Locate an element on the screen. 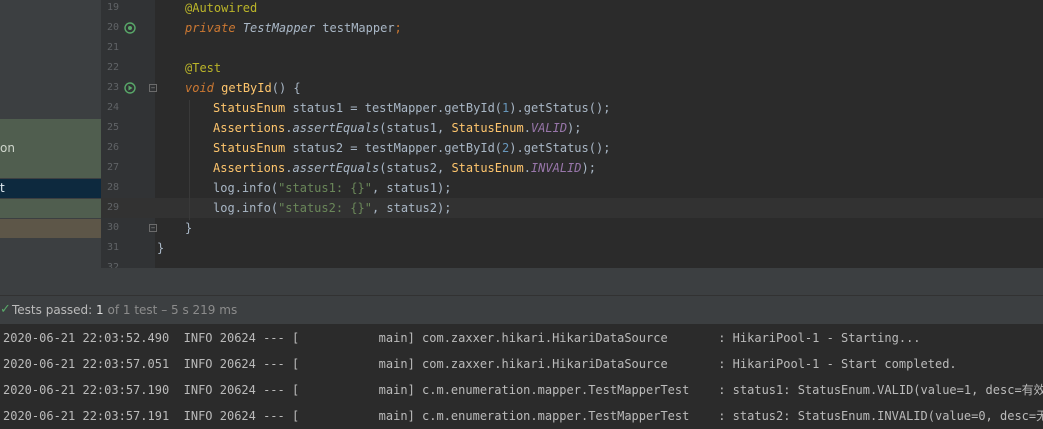 The height and width of the screenshot is (429, 1043). run-test-icon is located at coordinates (130, 88).